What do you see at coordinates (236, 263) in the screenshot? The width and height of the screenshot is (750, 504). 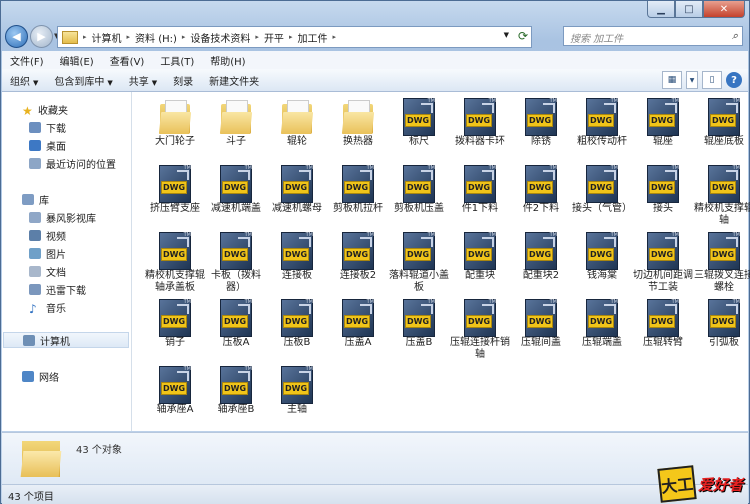 I see `file-item: TM DWG 卡板（拨料器）` at bounding box center [236, 263].